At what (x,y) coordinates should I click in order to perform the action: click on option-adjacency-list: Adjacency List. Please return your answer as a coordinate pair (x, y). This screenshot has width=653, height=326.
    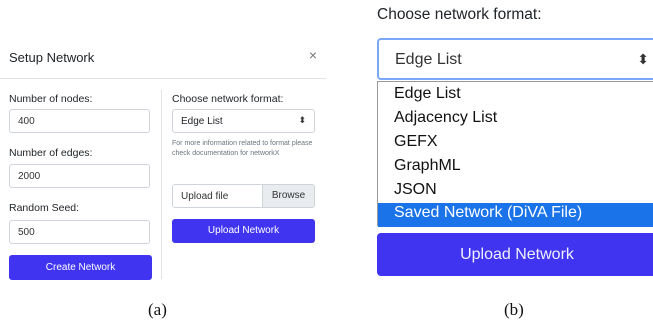
    Looking at the image, I should click on (515, 120).